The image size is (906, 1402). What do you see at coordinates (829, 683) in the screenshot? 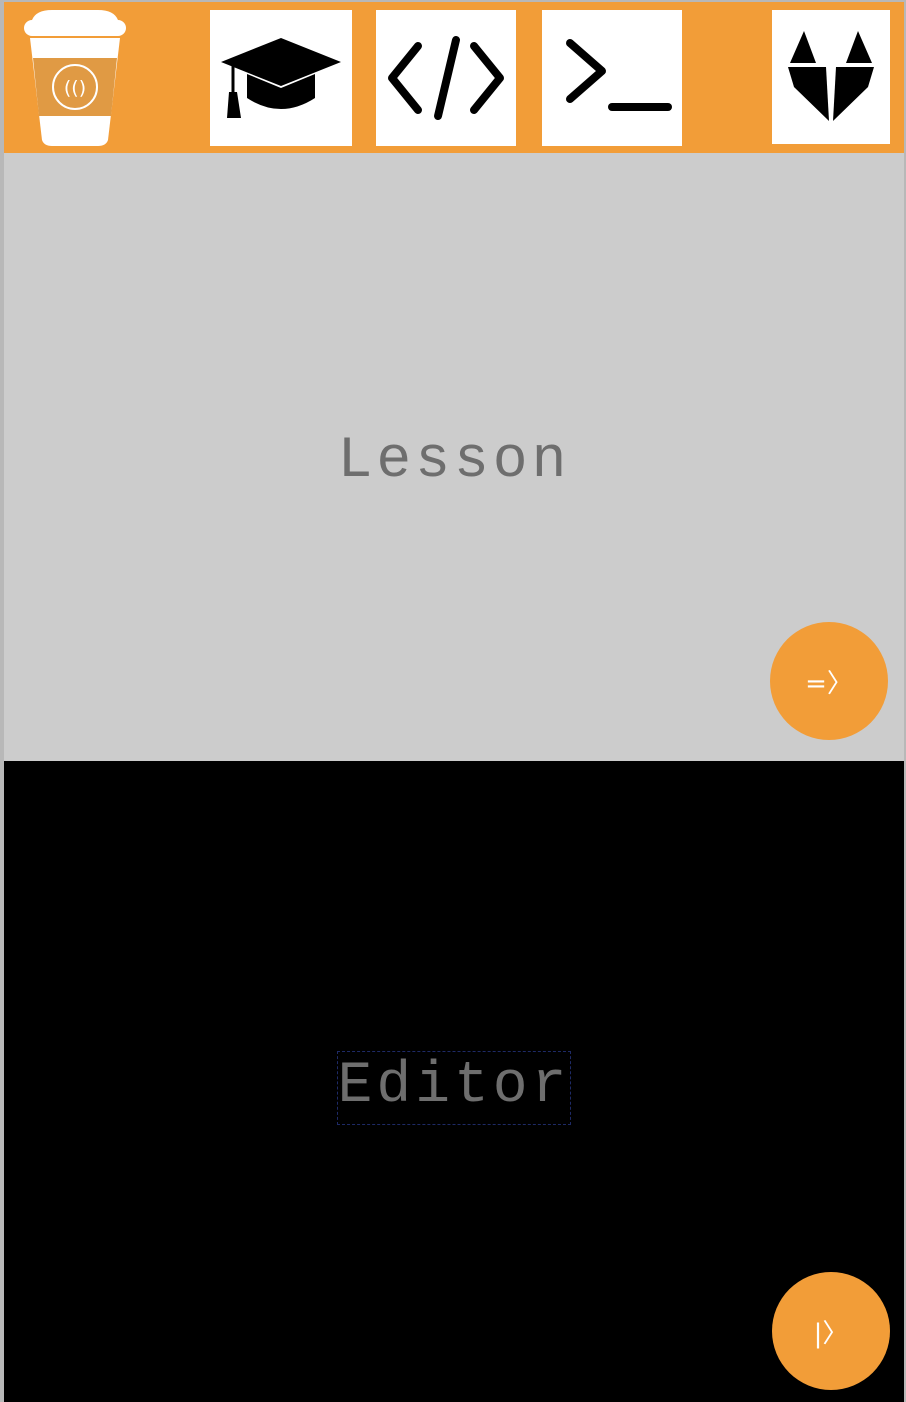
I see `lesson-action-label: =〉` at bounding box center [829, 683].